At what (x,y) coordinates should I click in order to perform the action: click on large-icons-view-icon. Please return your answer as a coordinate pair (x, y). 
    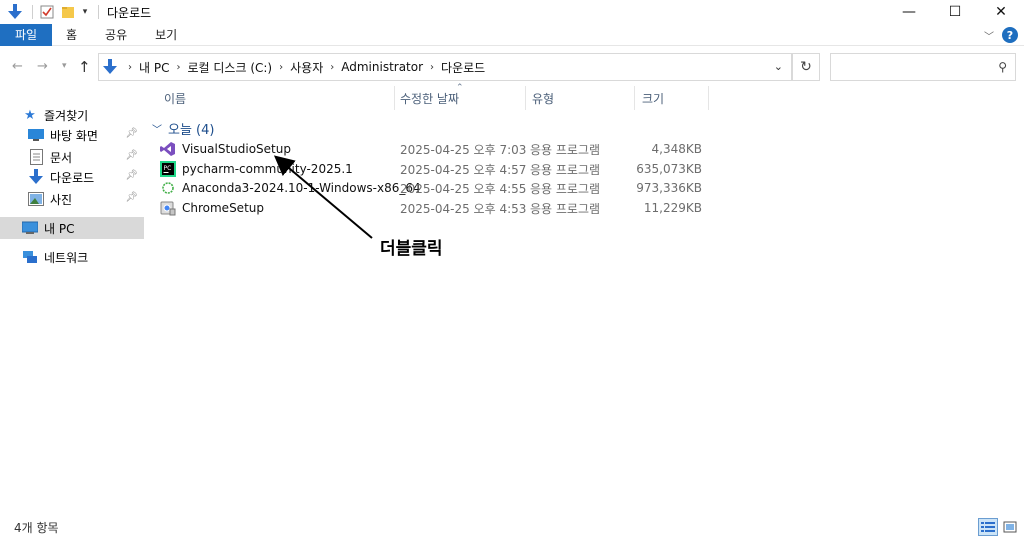
    Looking at the image, I should click on (1010, 527).